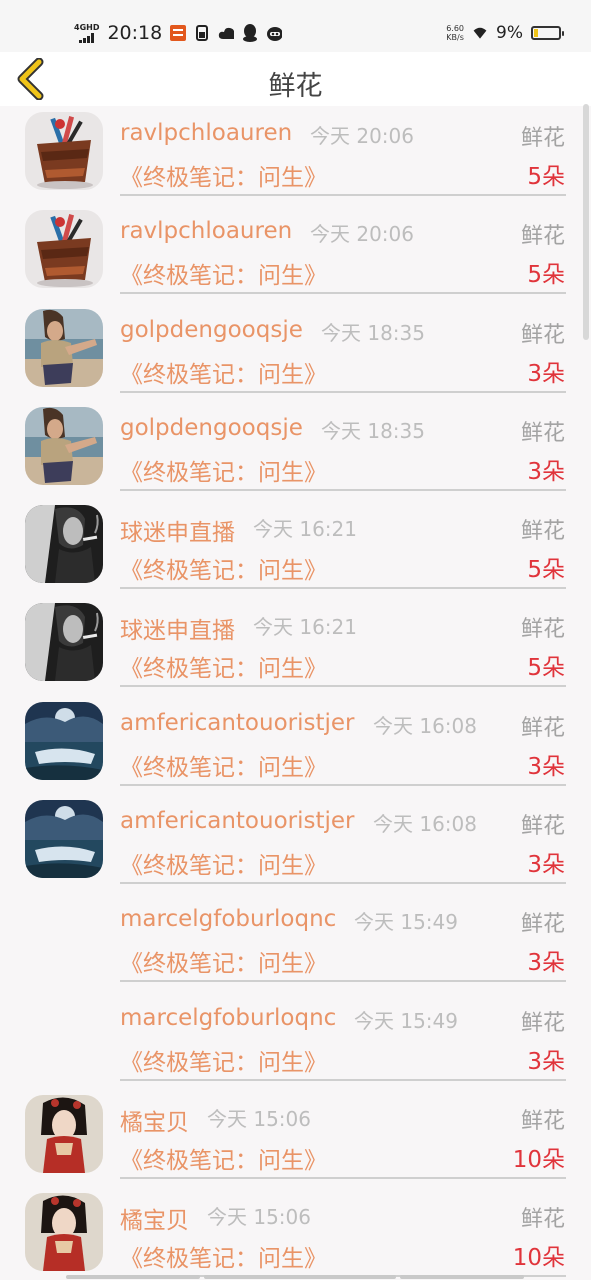 The height and width of the screenshot is (1280, 591). Describe the element at coordinates (362, 136) in the screenshot. I see `gift-time: 今天 20:06` at that location.